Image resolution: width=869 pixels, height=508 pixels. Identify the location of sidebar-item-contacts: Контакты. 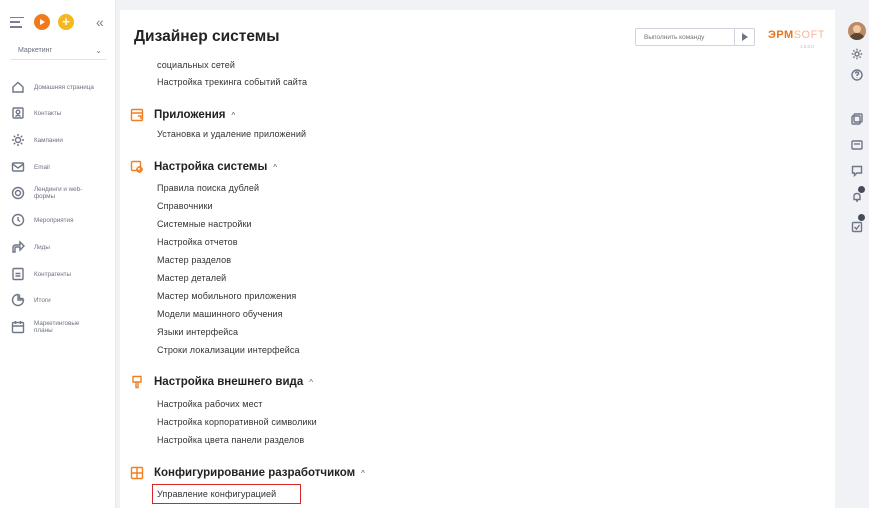
(59, 113).